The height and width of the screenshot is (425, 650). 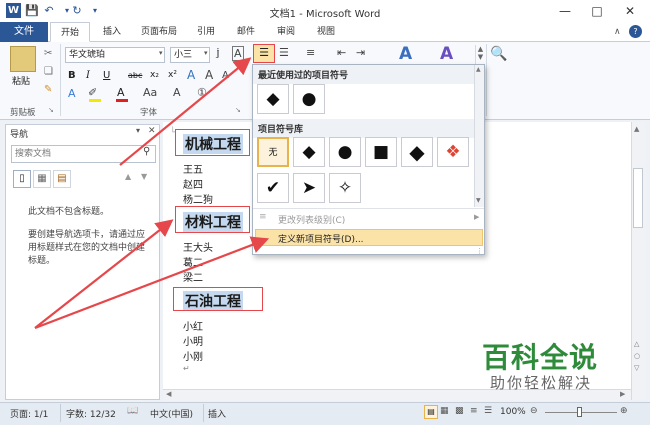 I want to click on annotation-arrow-to-bullets, so click(x=185, y=111).